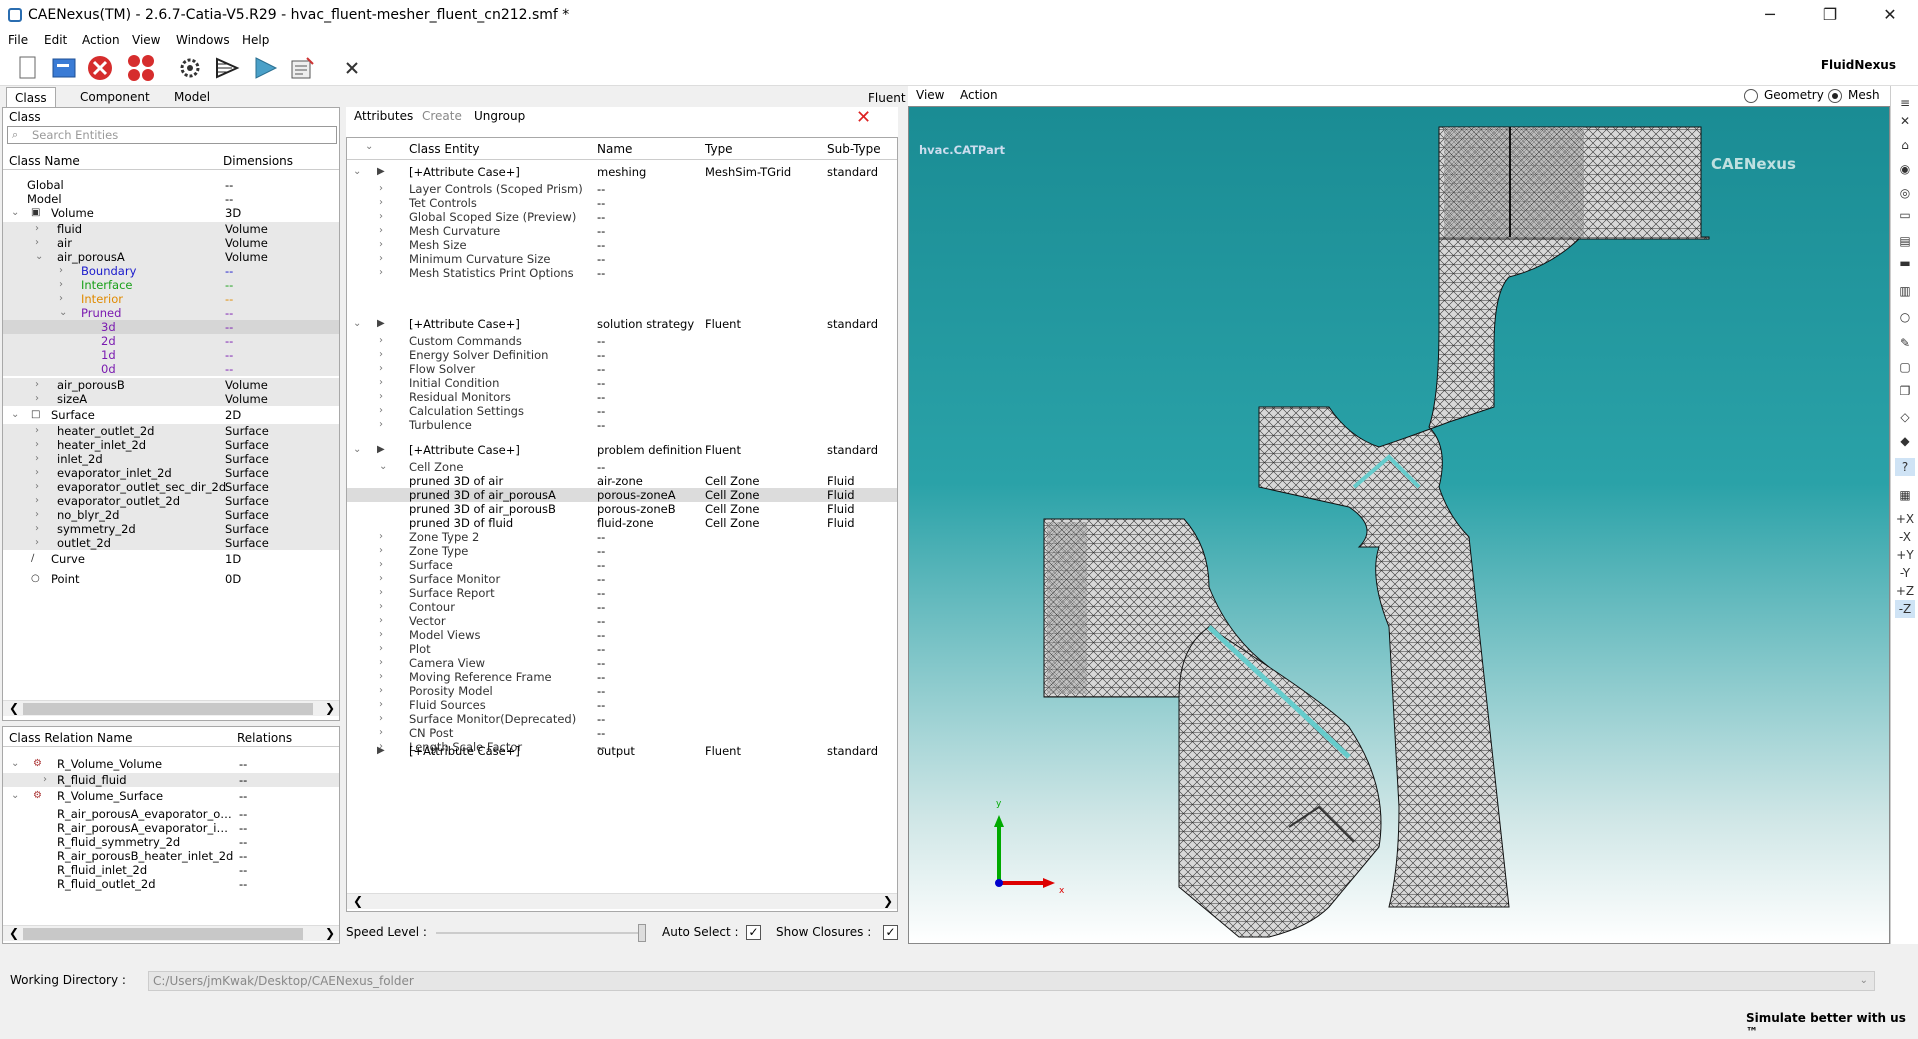 The height and width of the screenshot is (1039, 1918). I want to click on layer-icon: ▭, so click(1905, 215).